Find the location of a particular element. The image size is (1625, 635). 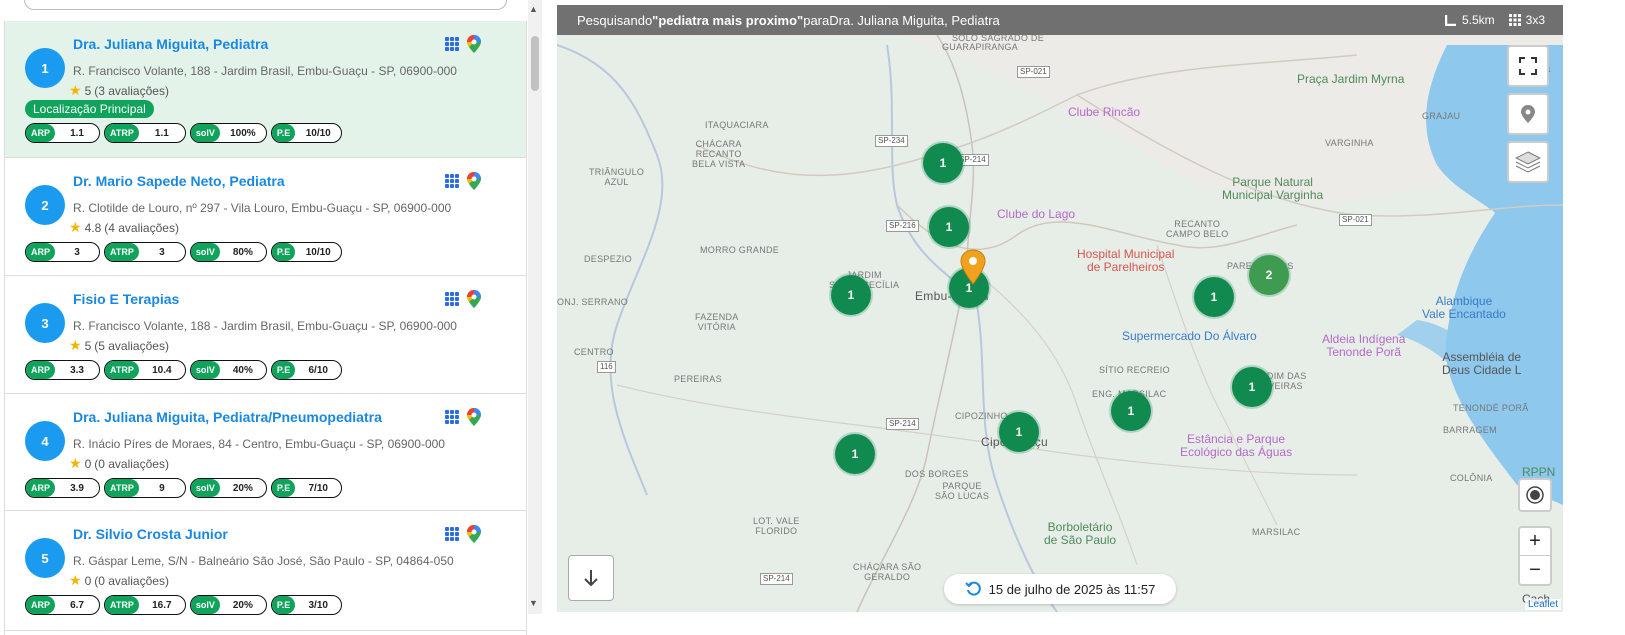

scroll-down-arrow: ▼ is located at coordinates (533, 603).